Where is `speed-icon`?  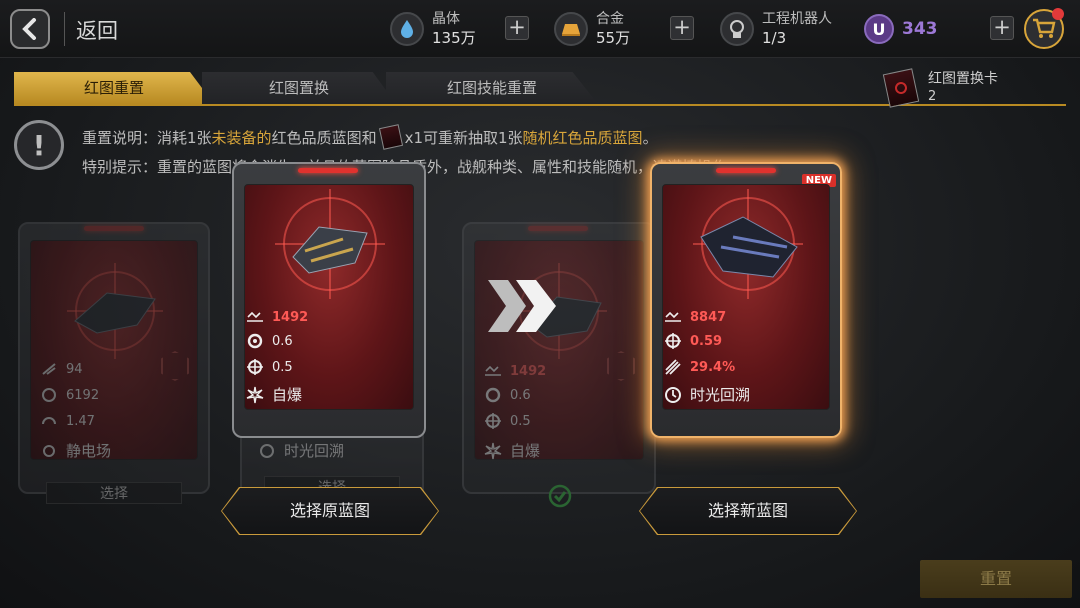 speed-icon is located at coordinates (49, 369).